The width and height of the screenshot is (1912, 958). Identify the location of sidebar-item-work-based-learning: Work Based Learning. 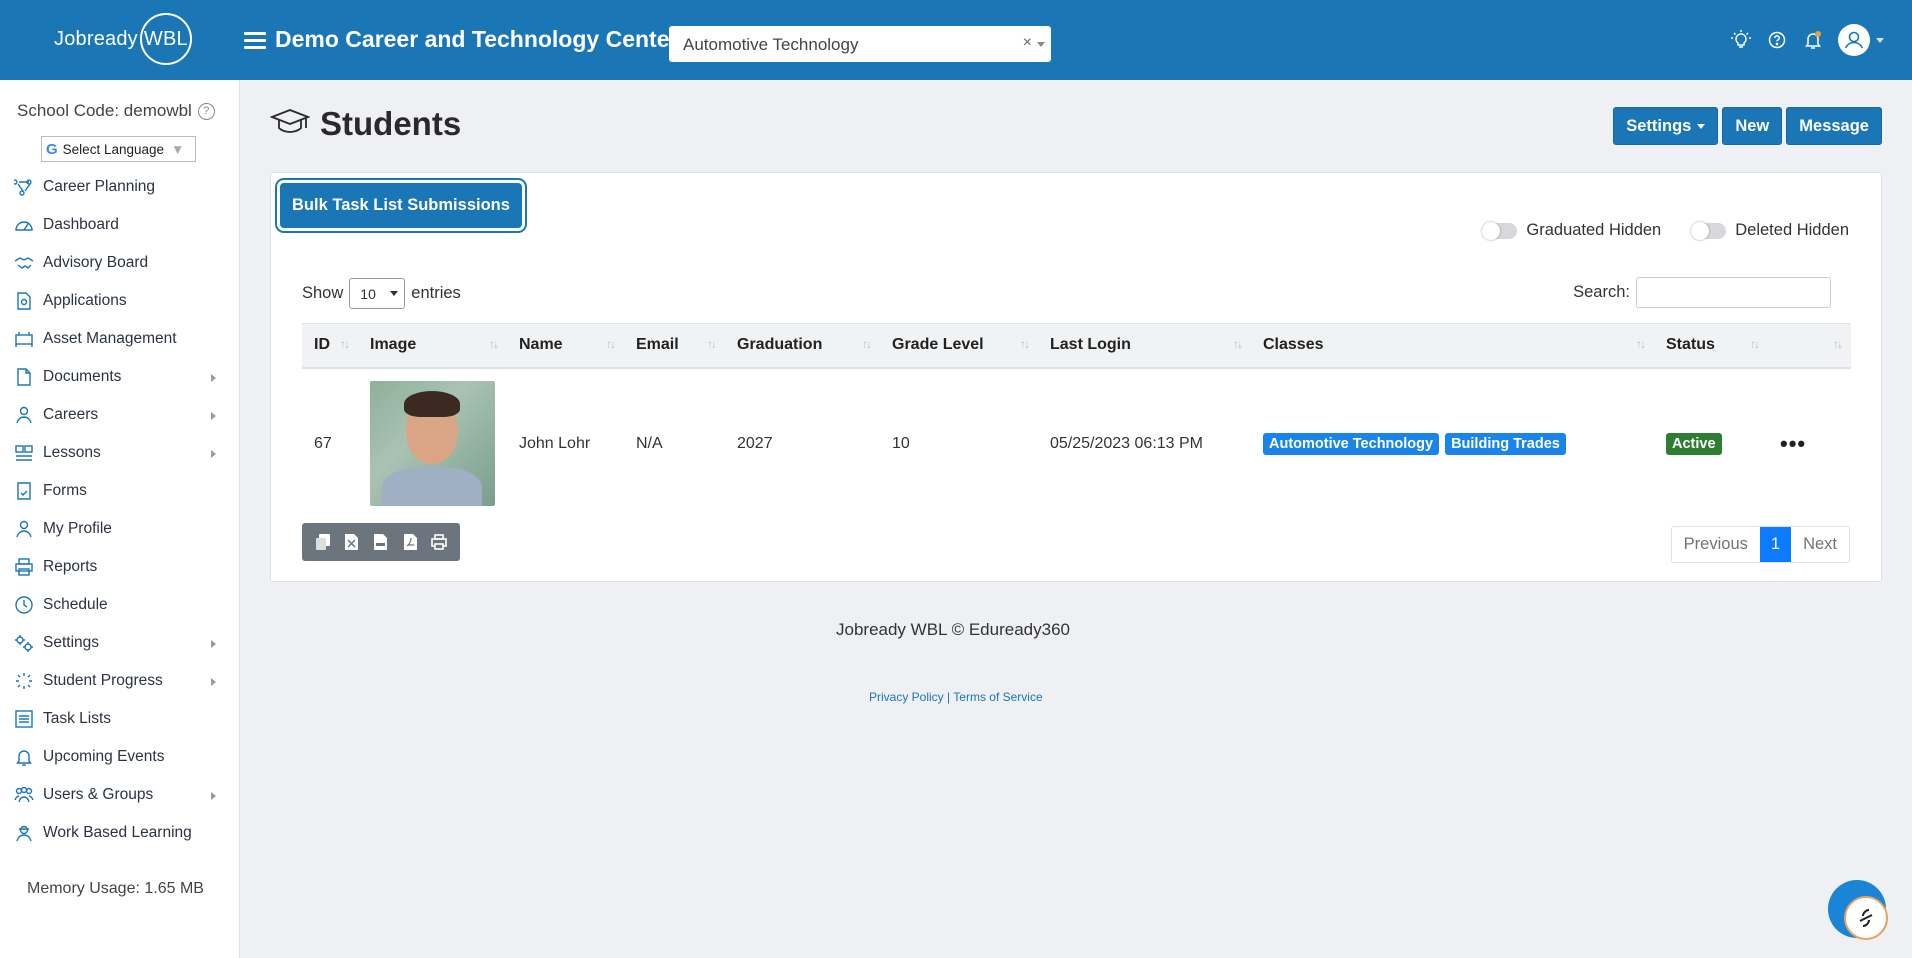
(120, 833).